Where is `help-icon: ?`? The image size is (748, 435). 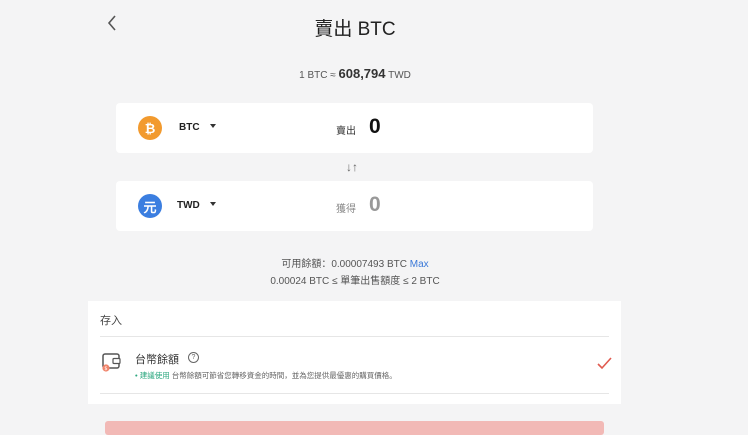
help-icon: ? is located at coordinates (193, 357).